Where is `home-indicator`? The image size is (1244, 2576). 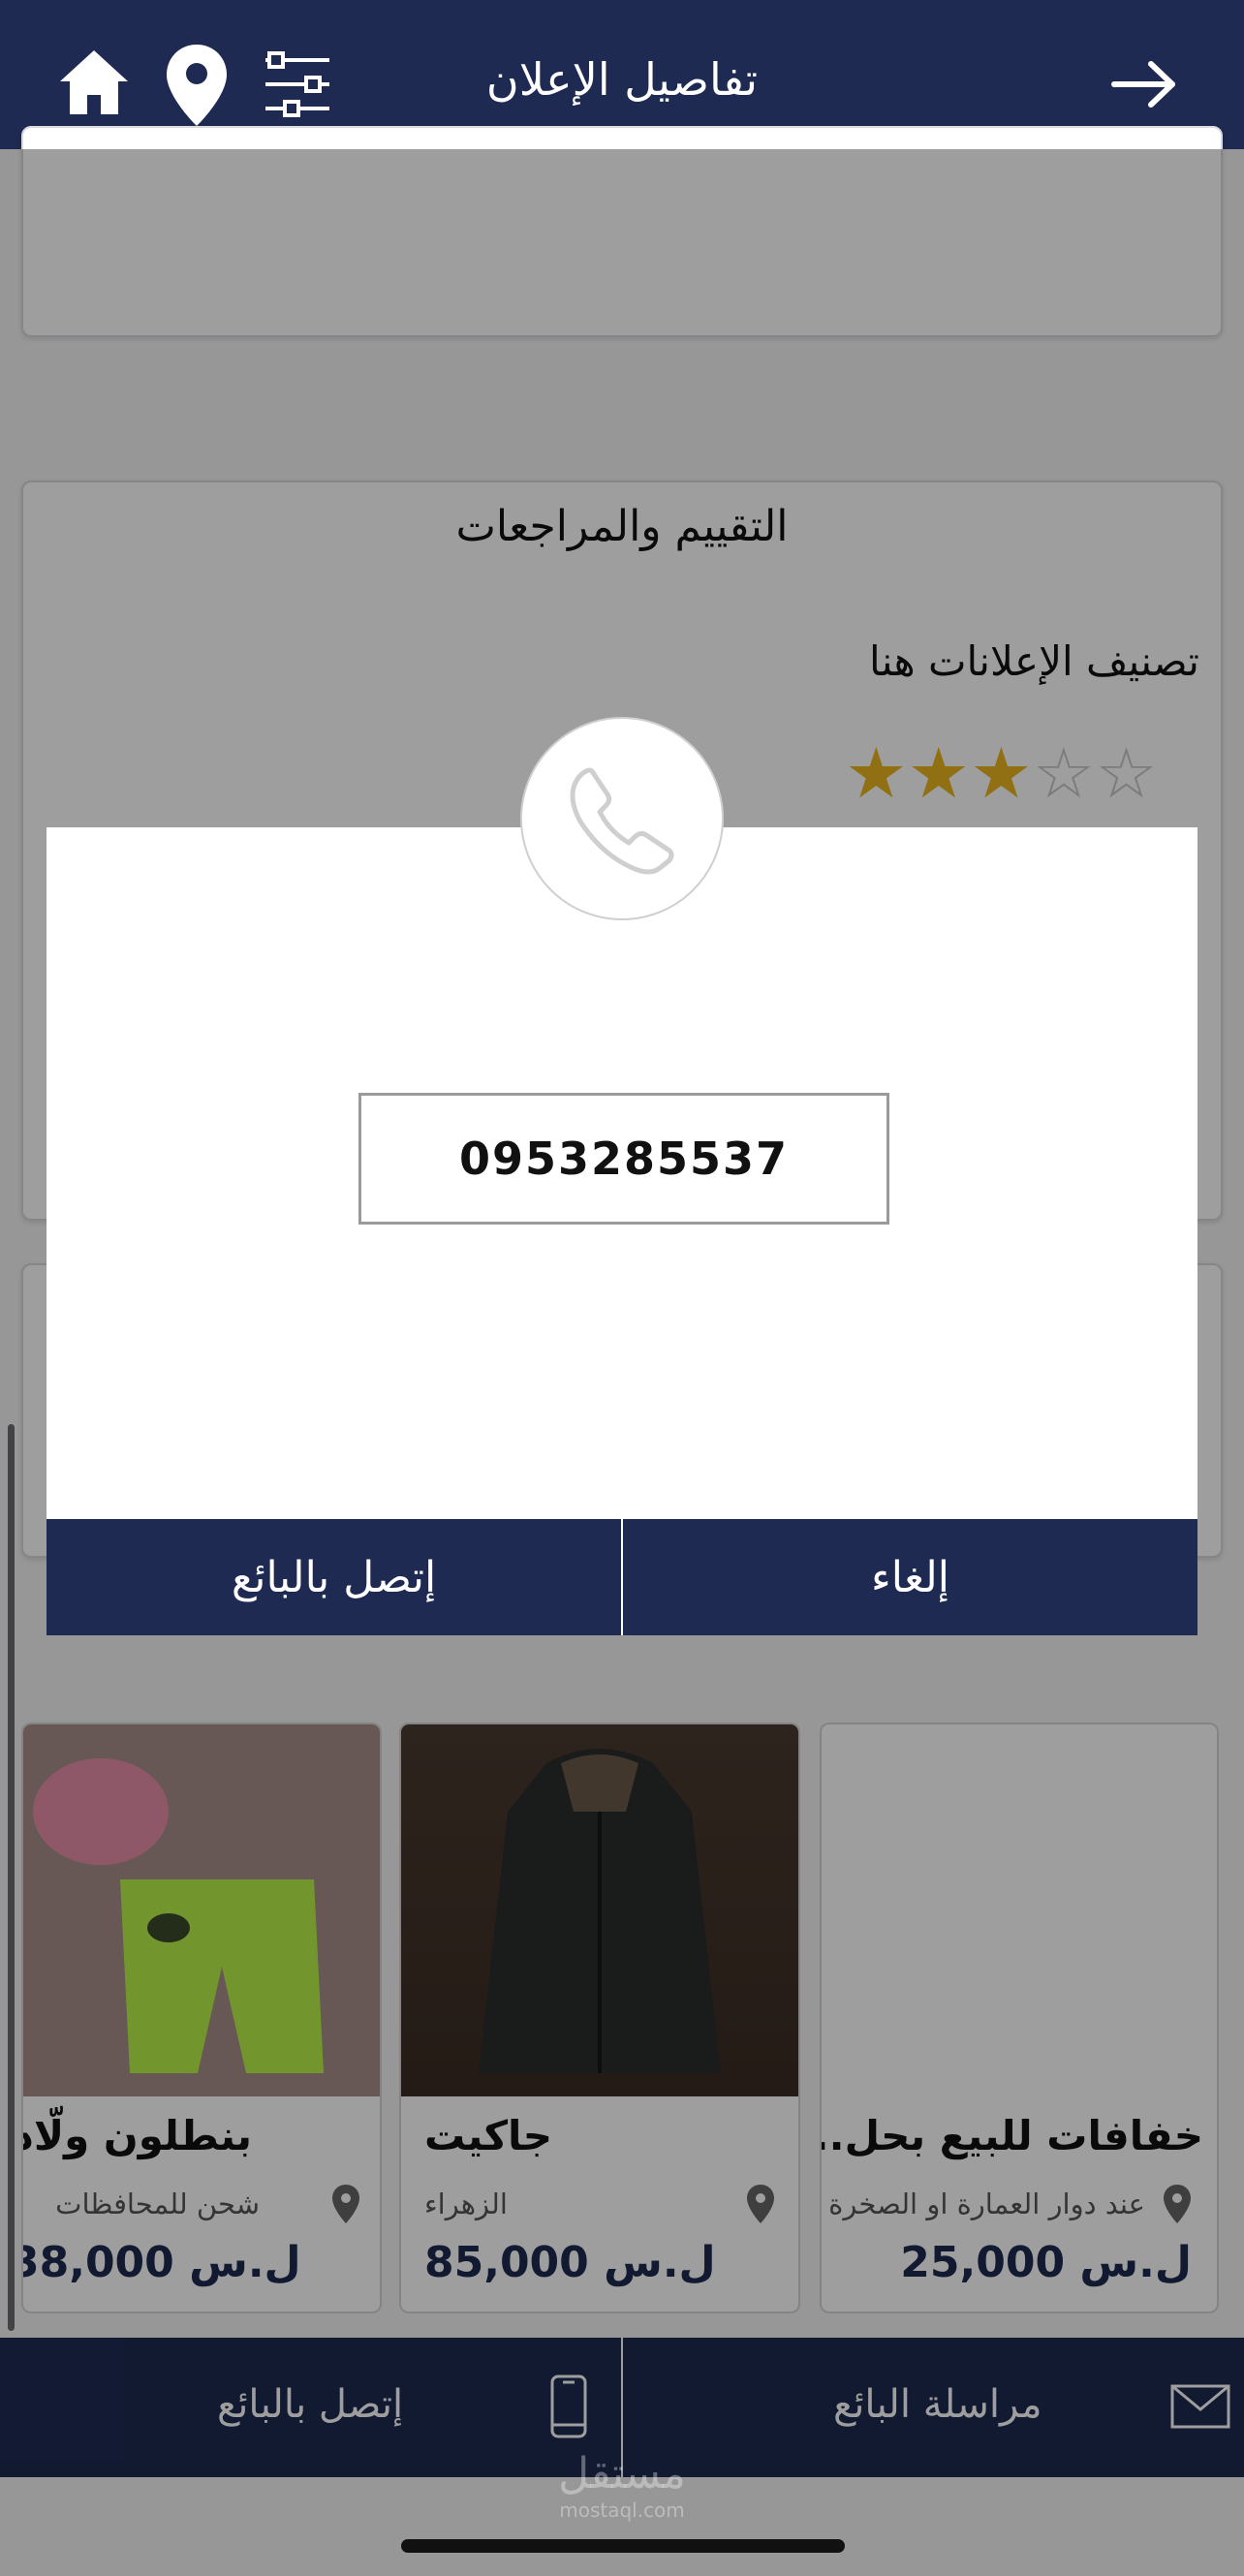
home-indicator is located at coordinates (623, 2546).